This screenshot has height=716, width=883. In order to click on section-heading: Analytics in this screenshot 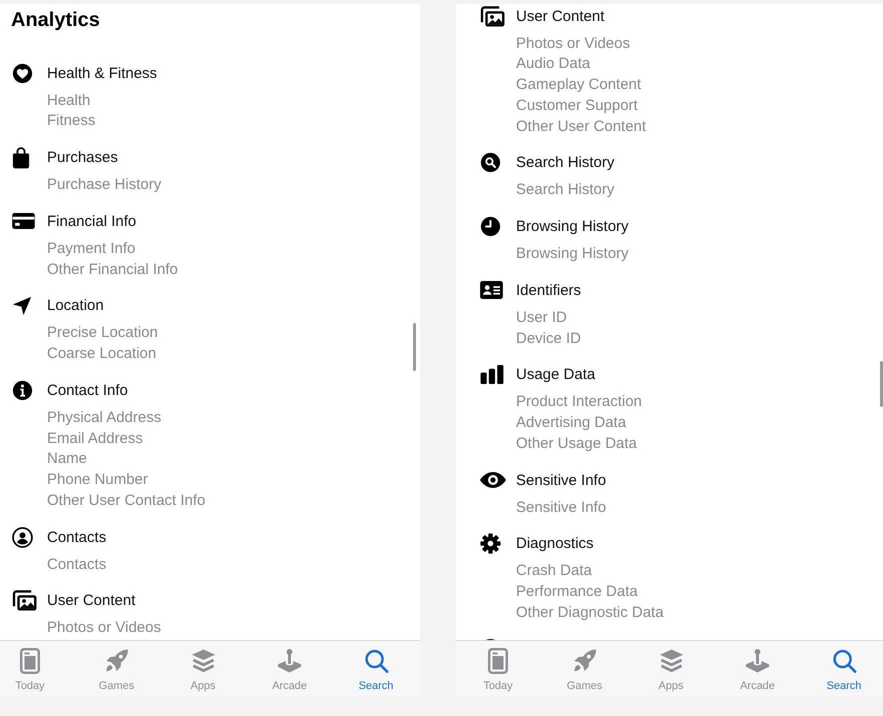, I will do `click(55, 20)`.